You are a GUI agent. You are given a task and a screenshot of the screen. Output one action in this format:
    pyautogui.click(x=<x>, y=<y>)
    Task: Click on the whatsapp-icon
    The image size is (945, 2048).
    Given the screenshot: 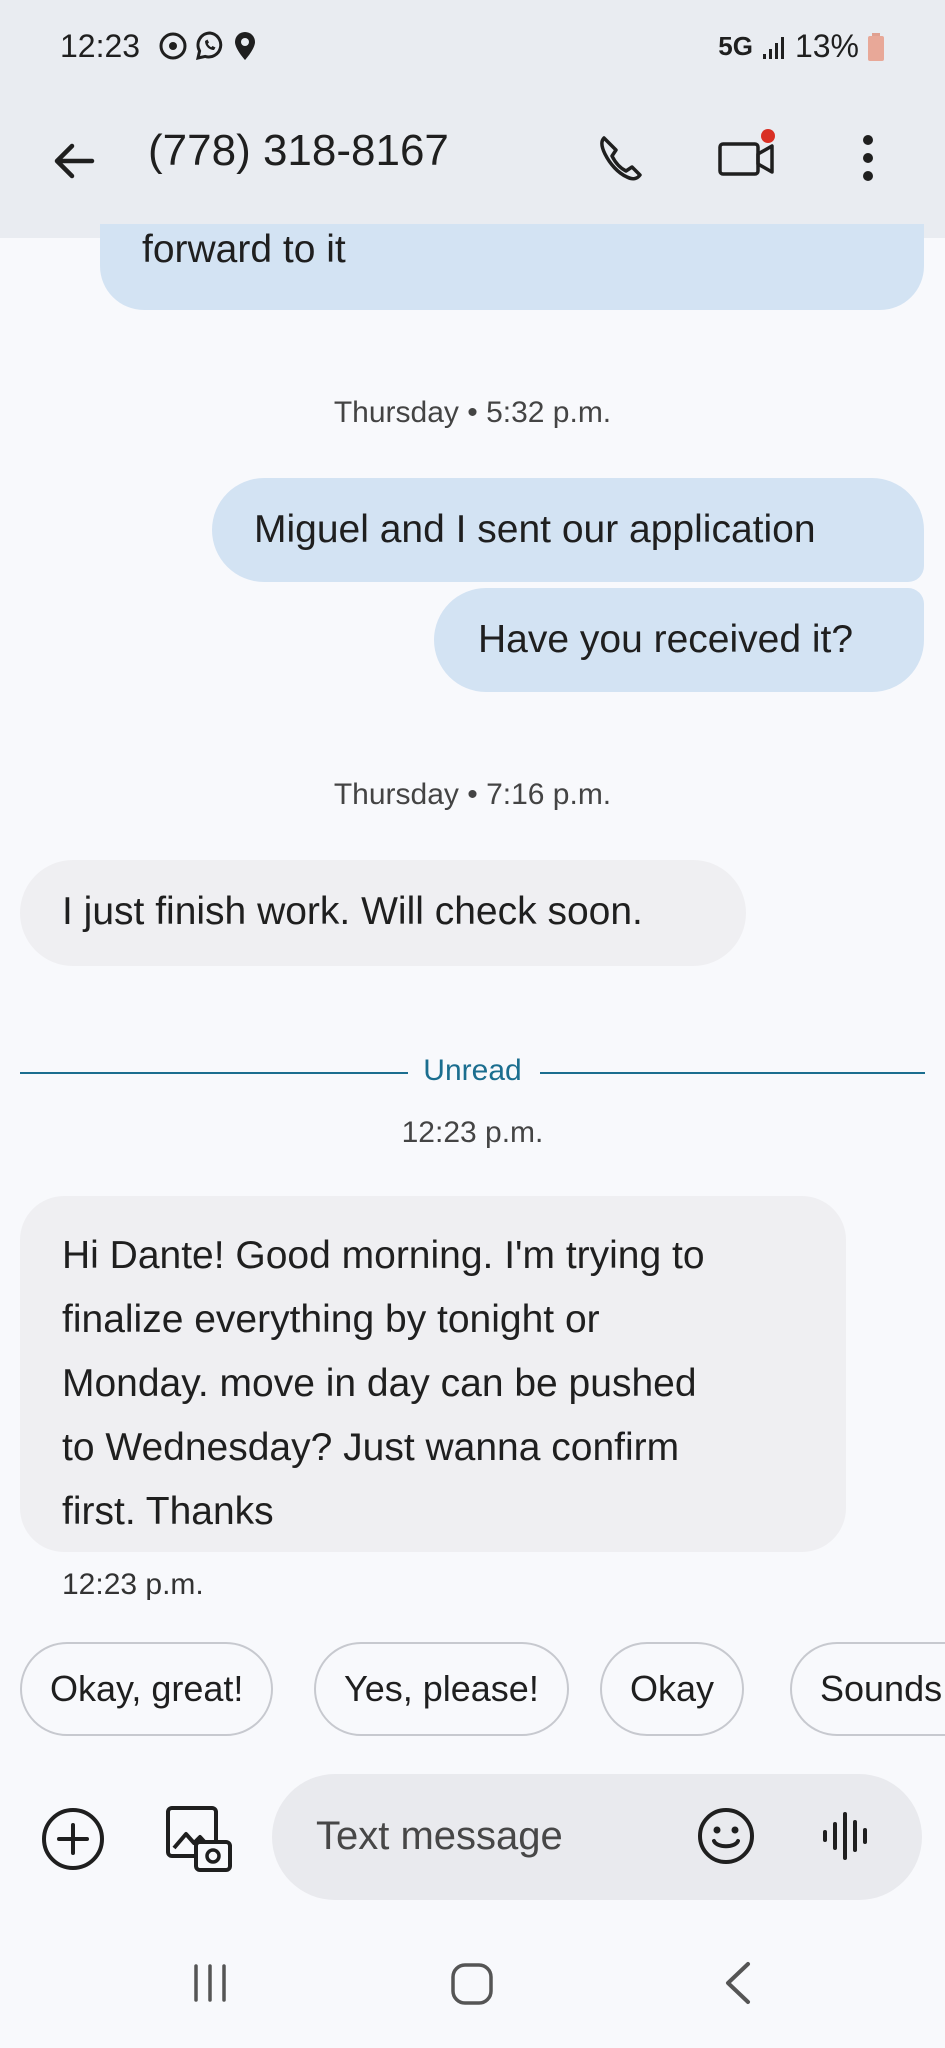 What is the action you would take?
    pyautogui.click(x=209, y=45)
    